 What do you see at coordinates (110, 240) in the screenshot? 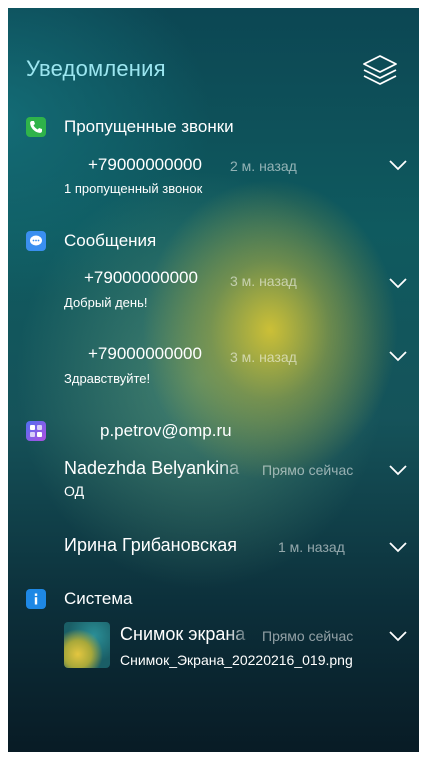
I see `group-label: Сообщения` at bounding box center [110, 240].